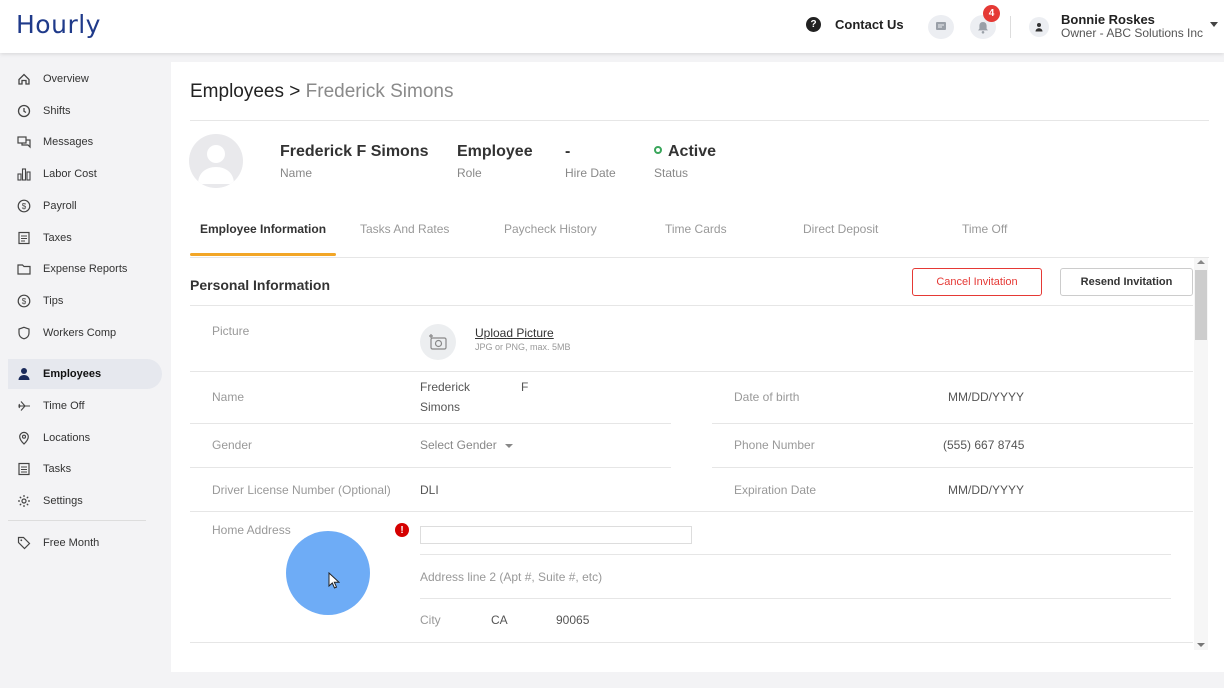 This screenshot has height=688, width=1224. What do you see at coordinates (1108, 19) in the screenshot?
I see `user-name: Bonnie Roskes` at bounding box center [1108, 19].